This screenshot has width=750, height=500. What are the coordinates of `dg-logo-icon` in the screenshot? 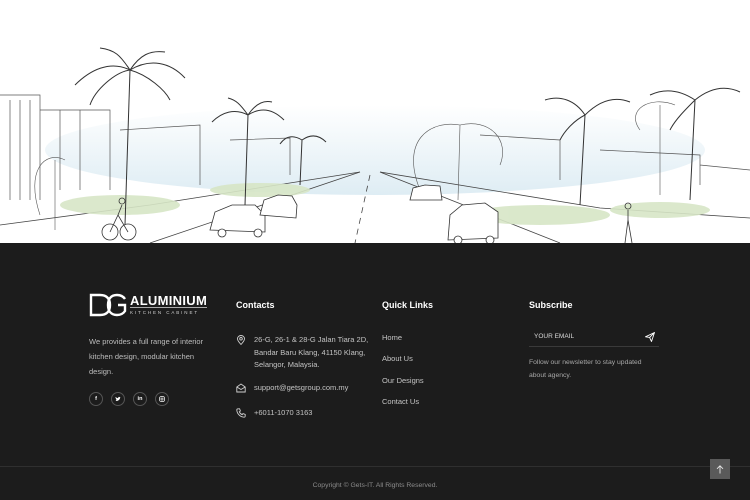 It's located at (108, 305).